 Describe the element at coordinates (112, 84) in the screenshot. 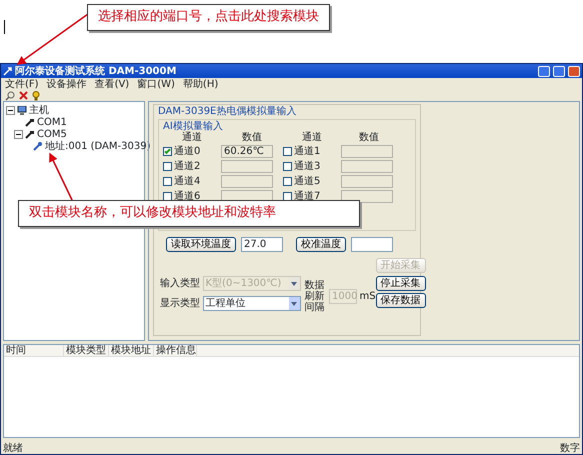

I see `menu-item: 查看(V)` at that location.